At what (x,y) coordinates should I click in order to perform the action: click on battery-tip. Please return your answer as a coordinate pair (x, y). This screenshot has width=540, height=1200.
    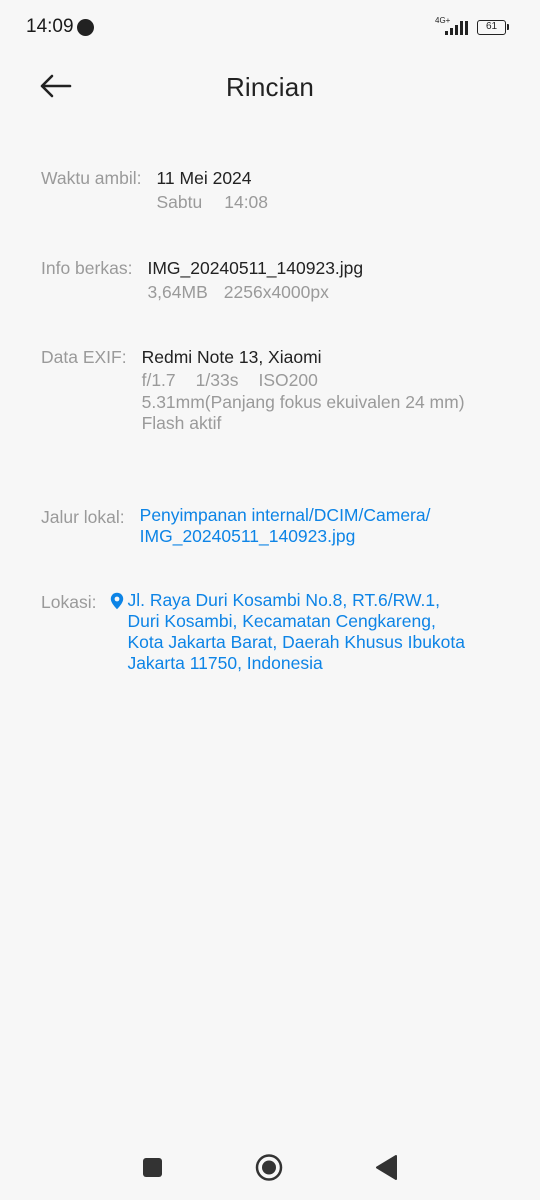
    Looking at the image, I should click on (508, 27).